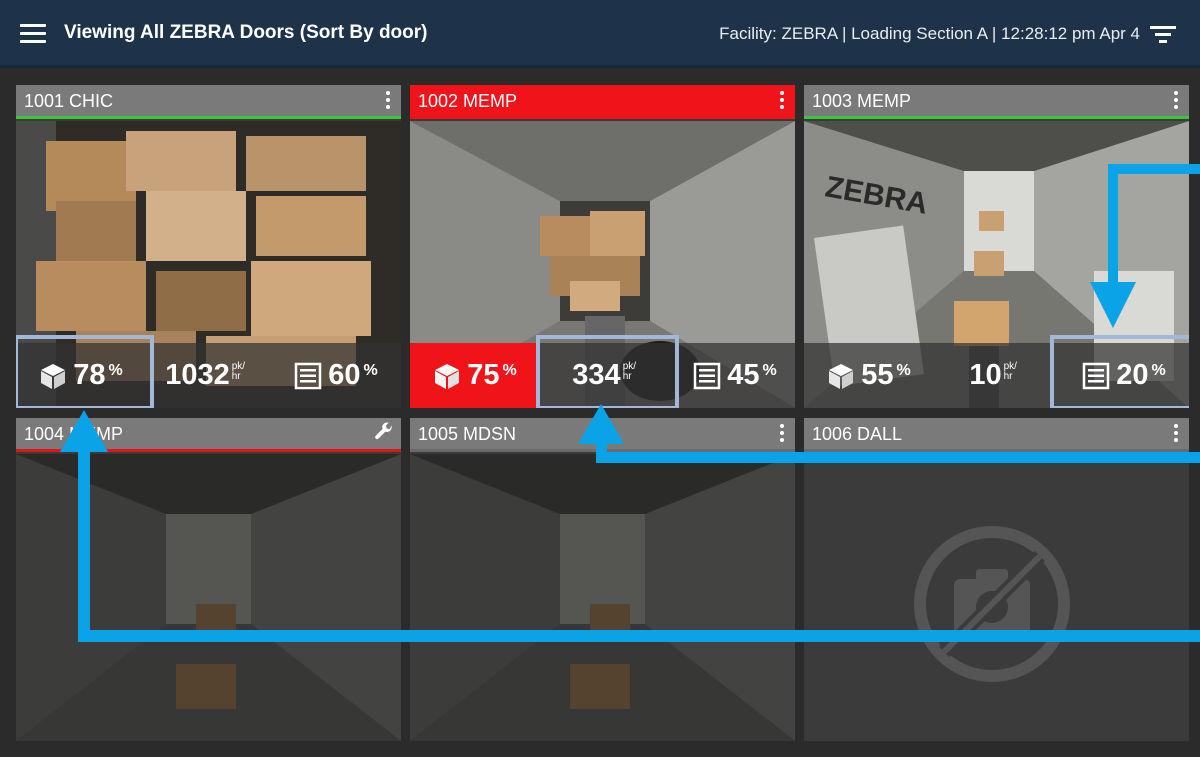  Describe the element at coordinates (602, 102) in the screenshot. I see `door-header: 1002 MEMP` at that location.